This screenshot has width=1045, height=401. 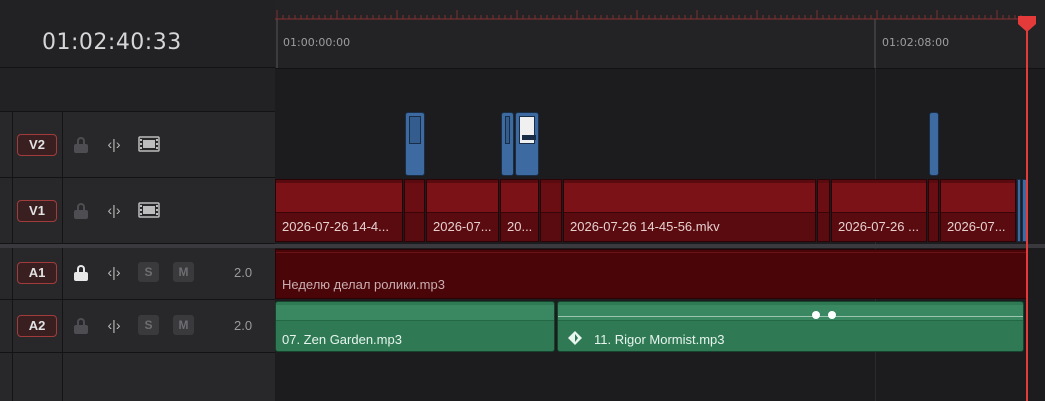 What do you see at coordinates (1027, 211) in the screenshot?
I see `playhead-line` at bounding box center [1027, 211].